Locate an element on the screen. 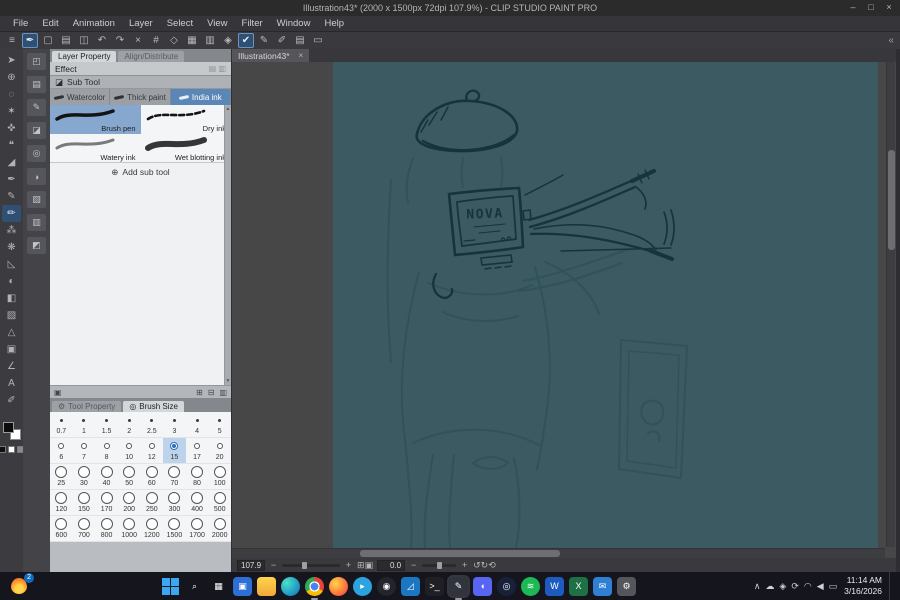 The image size is (900, 600). show-desktop-button is located at coordinates (890, 586).